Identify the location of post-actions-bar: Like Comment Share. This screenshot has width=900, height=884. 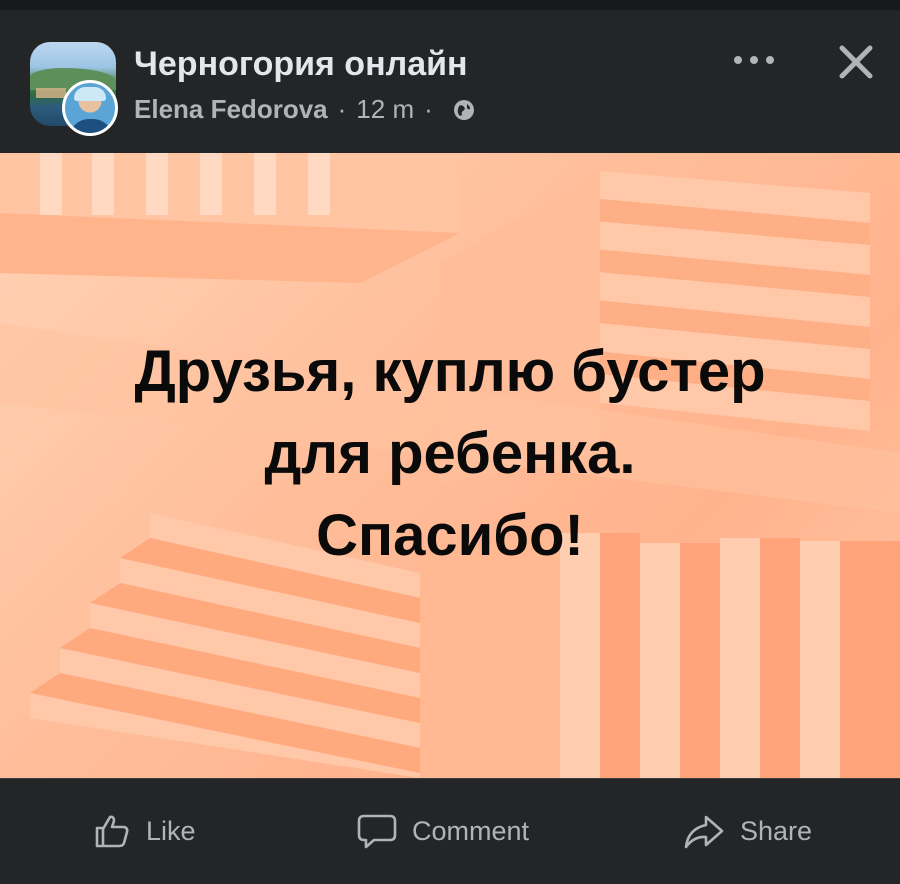
(450, 831).